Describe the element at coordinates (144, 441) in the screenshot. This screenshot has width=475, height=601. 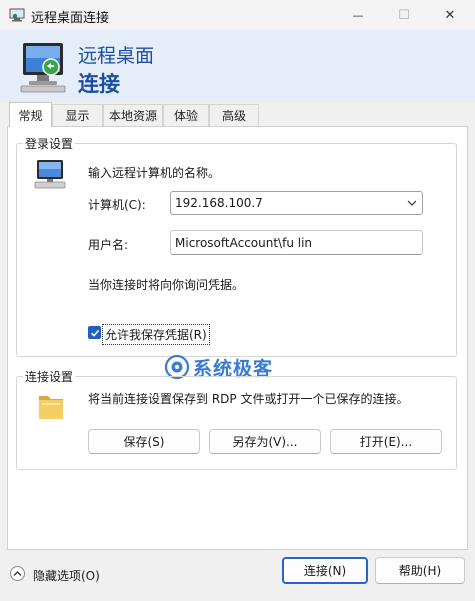
I see `save-button: 保存(S)` at that location.